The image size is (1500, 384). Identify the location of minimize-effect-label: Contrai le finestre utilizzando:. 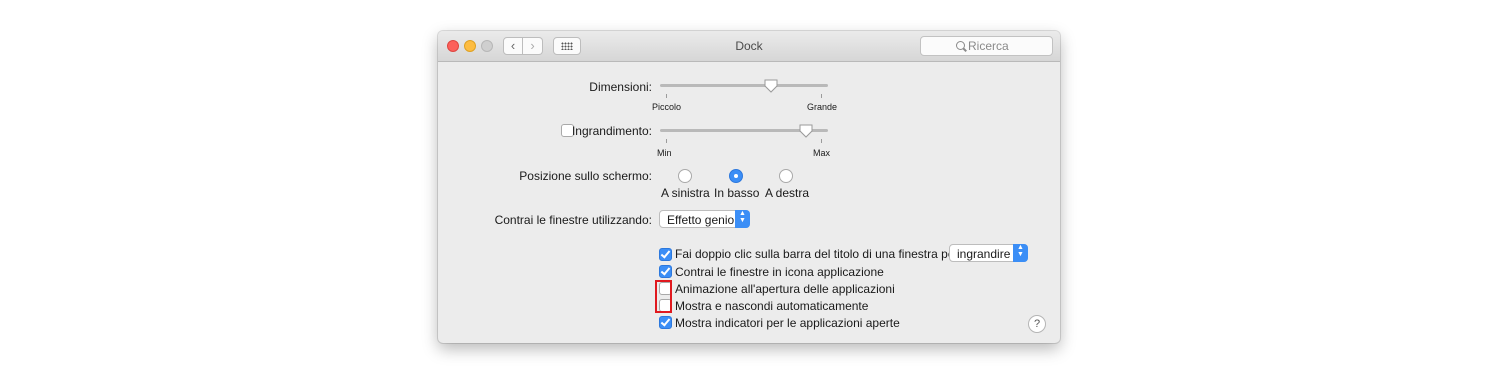
(573, 220).